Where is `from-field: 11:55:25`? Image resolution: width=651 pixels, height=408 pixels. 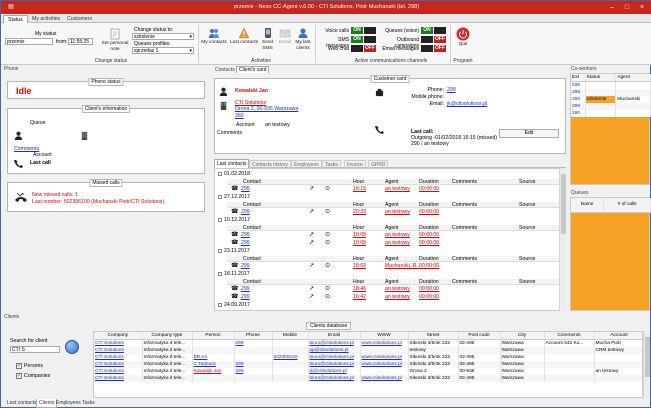 from-field: 11:55:25 is located at coordinates (80, 41).